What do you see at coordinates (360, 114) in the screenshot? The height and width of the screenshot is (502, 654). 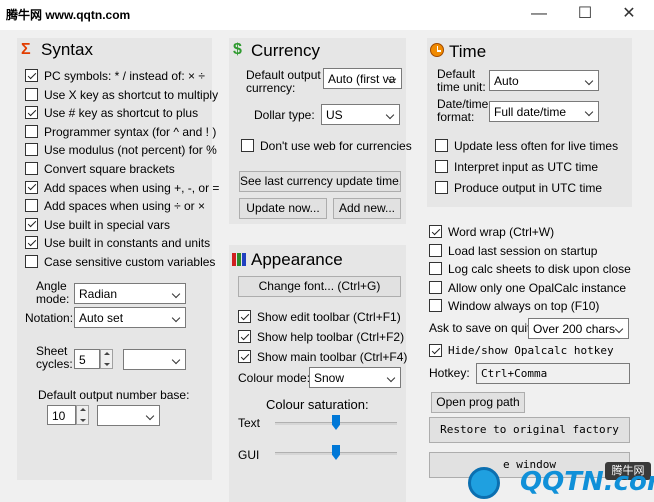 I see `dollar-type-select: US` at bounding box center [360, 114].